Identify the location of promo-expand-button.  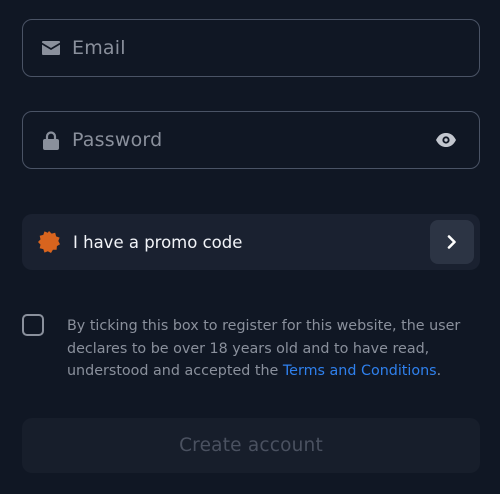
(452, 242).